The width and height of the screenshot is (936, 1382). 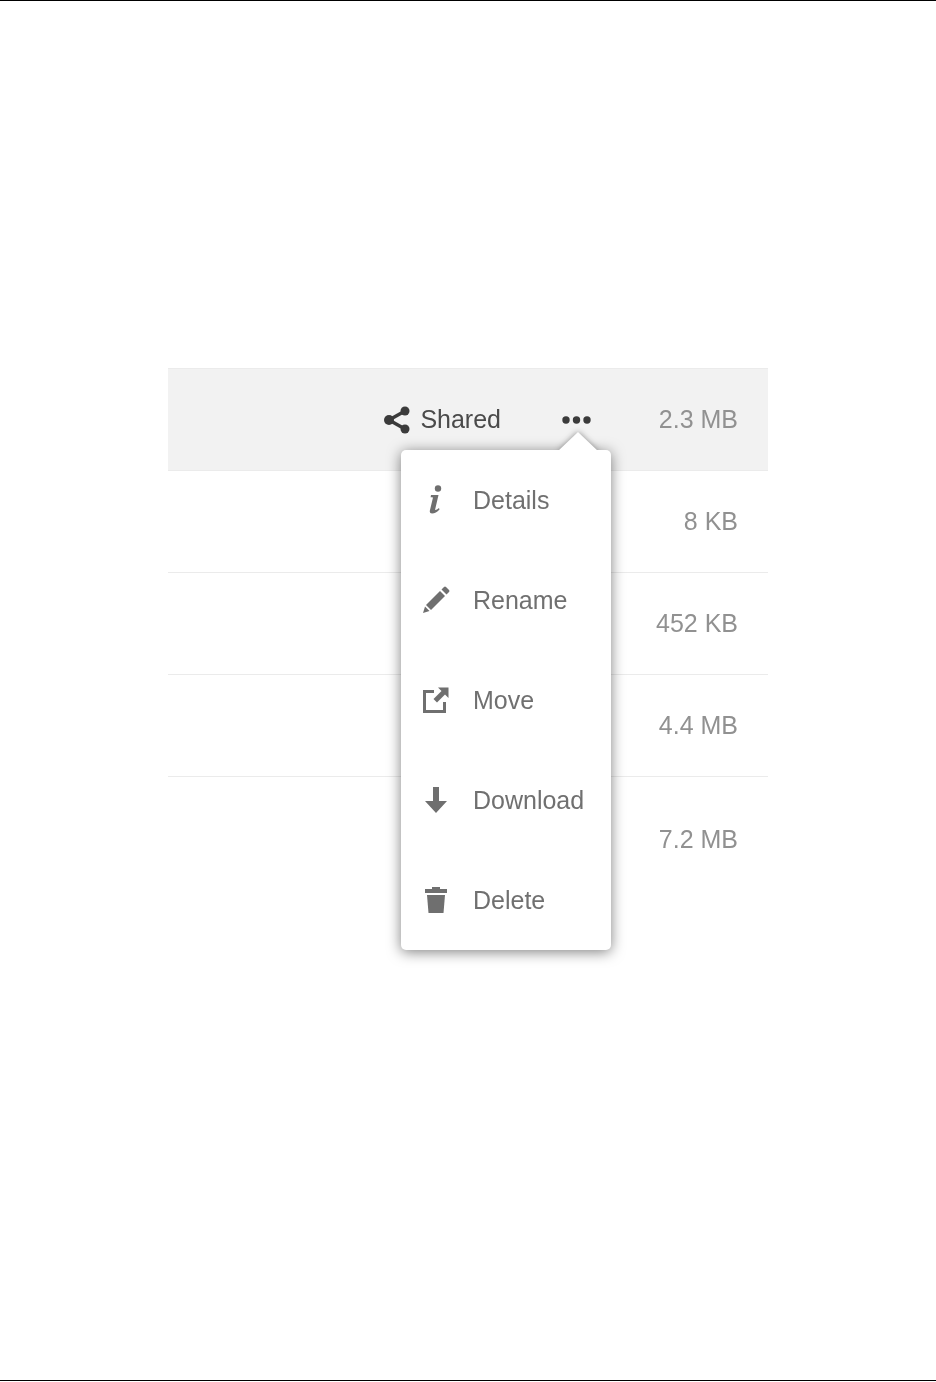 What do you see at coordinates (397, 419) in the screenshot?
I see `share-icon` at bounding box center [397, 419].